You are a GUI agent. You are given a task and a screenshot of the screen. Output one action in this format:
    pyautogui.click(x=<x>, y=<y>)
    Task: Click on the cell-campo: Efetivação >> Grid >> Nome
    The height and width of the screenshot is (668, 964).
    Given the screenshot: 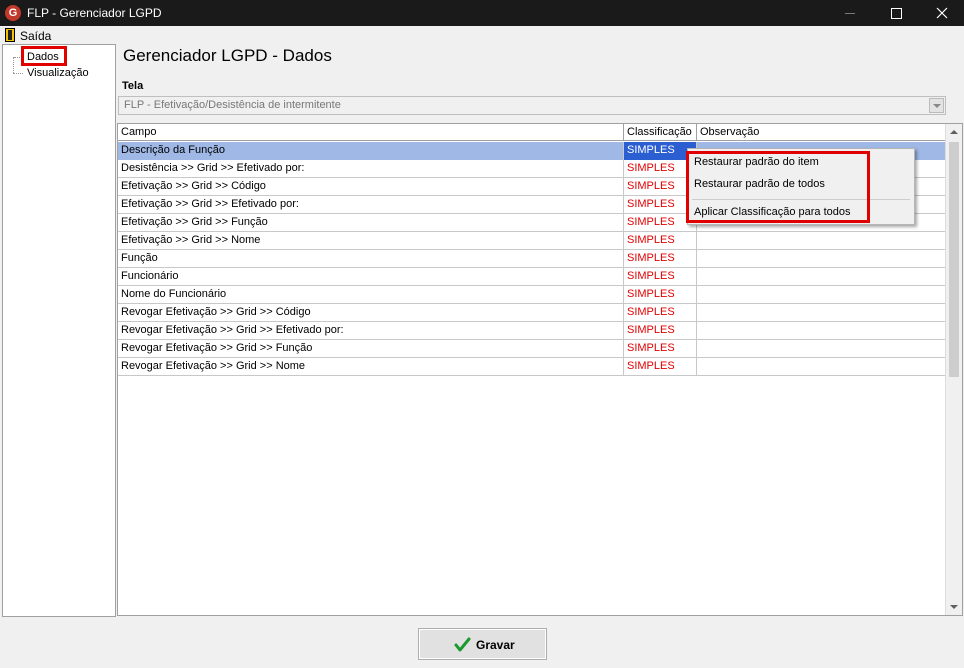 What is the action you would take?
    pyautogui.click(x=371, y=241)
    